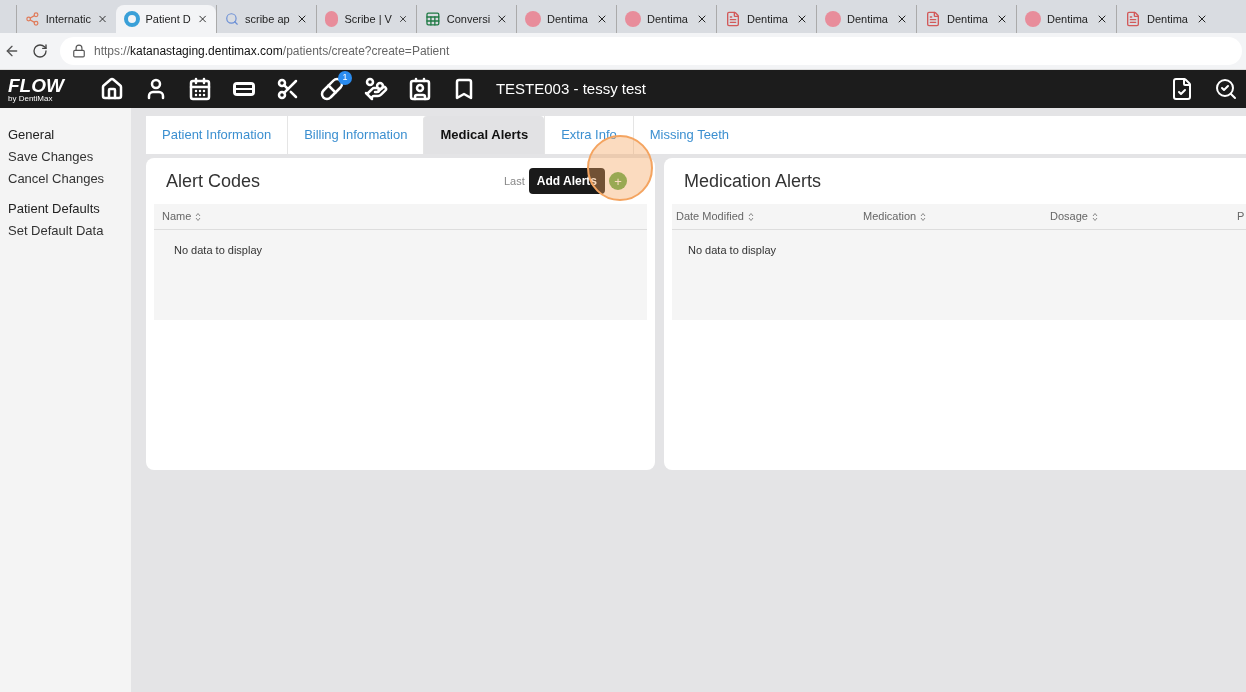 The image size is (1246, 692). Describe the element at coordinates (217, 135) in the screenshot. I see `tab: Patient Information` at that location.